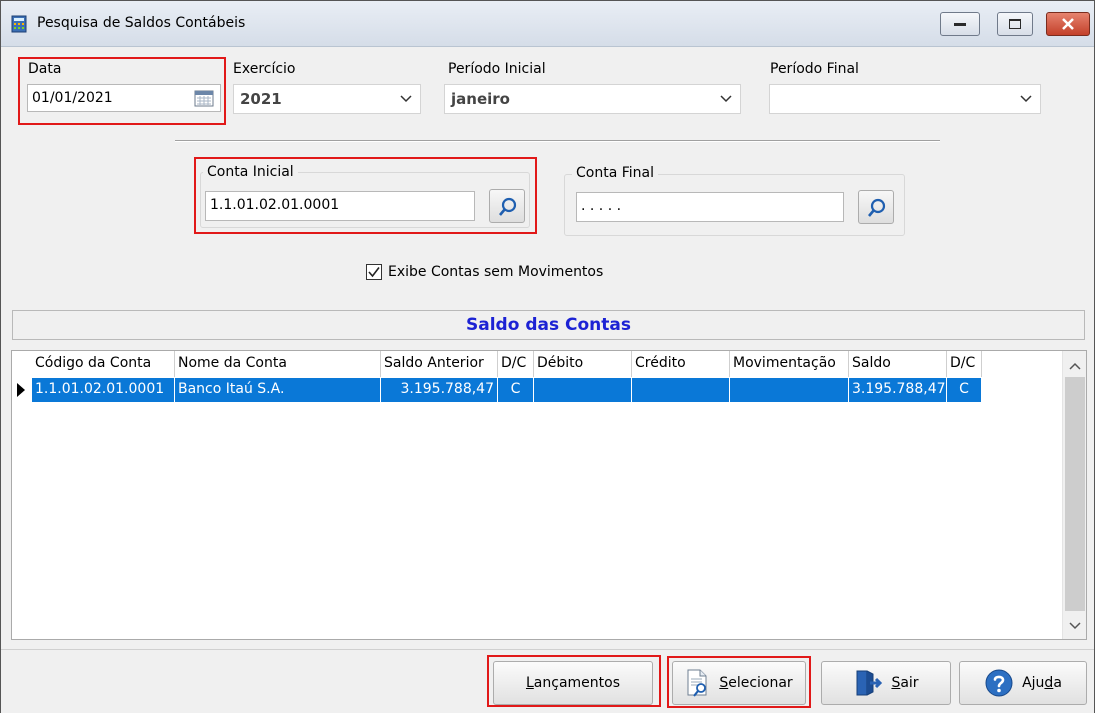  What do you see at coordinates (615, 173) in the screenshot?
I see `conta-final-label: Conta Final` at bounding box center [615, 173].